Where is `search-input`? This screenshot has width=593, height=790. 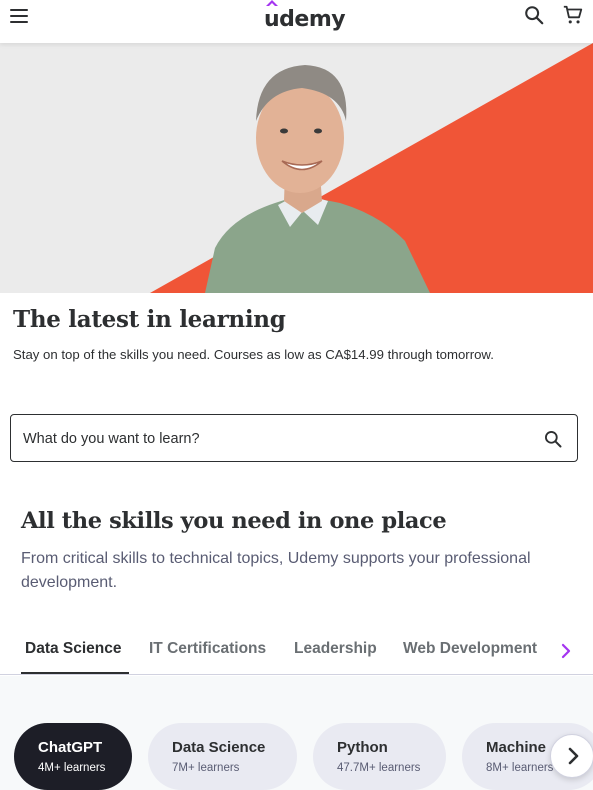
search-input is located at coordinates (273, 439).